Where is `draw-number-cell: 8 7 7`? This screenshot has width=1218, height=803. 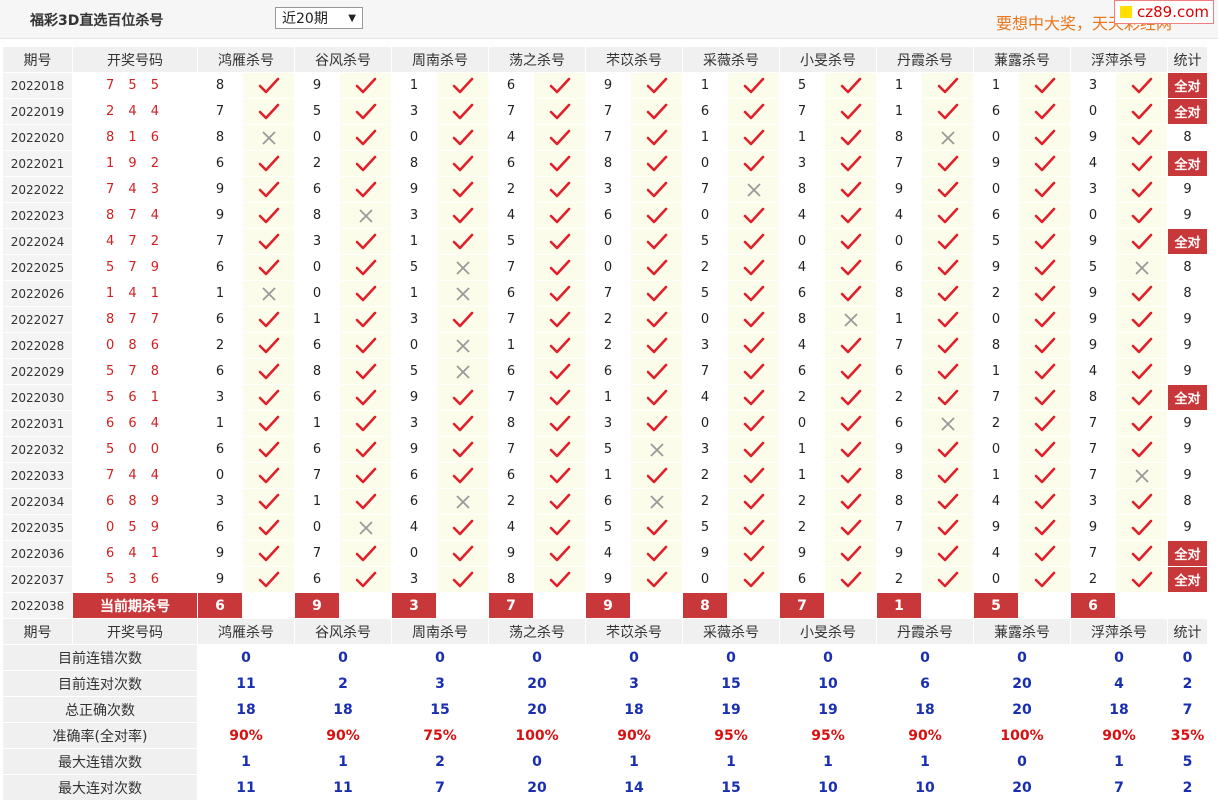
draw-number-cell: 8 7 7 is located at coordinates (135, 319).